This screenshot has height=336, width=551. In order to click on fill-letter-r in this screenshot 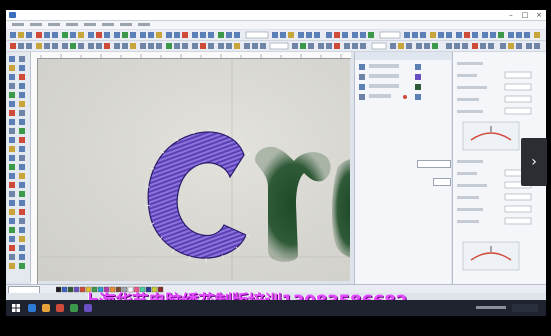, I will do `click(293, 204)`.